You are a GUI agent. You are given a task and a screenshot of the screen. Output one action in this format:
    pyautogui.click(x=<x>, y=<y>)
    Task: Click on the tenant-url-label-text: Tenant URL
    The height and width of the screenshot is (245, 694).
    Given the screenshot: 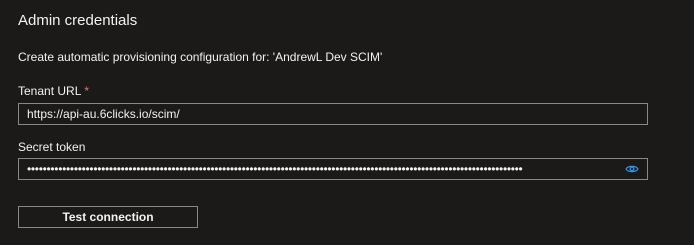 What is the action you would take?
    pyautogui.click(x=50, y=91)
    